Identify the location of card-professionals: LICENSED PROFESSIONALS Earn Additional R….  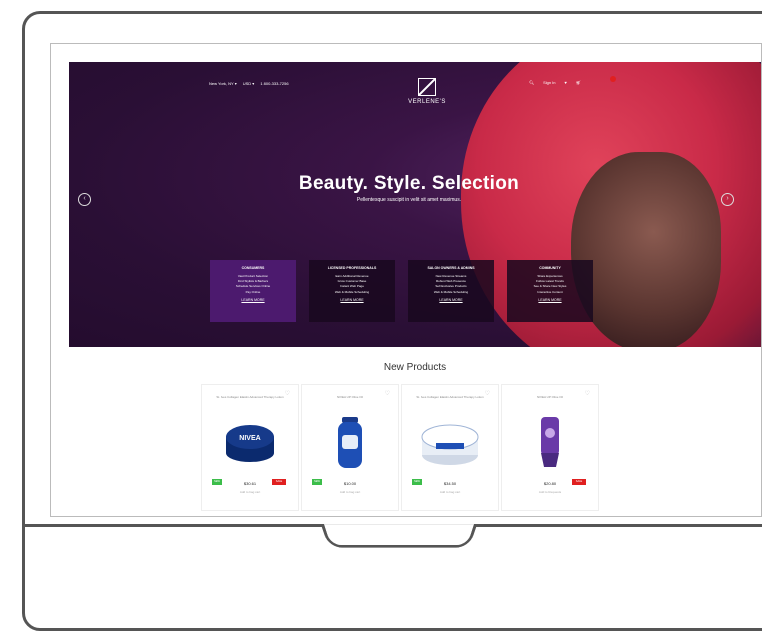
(352, 291).